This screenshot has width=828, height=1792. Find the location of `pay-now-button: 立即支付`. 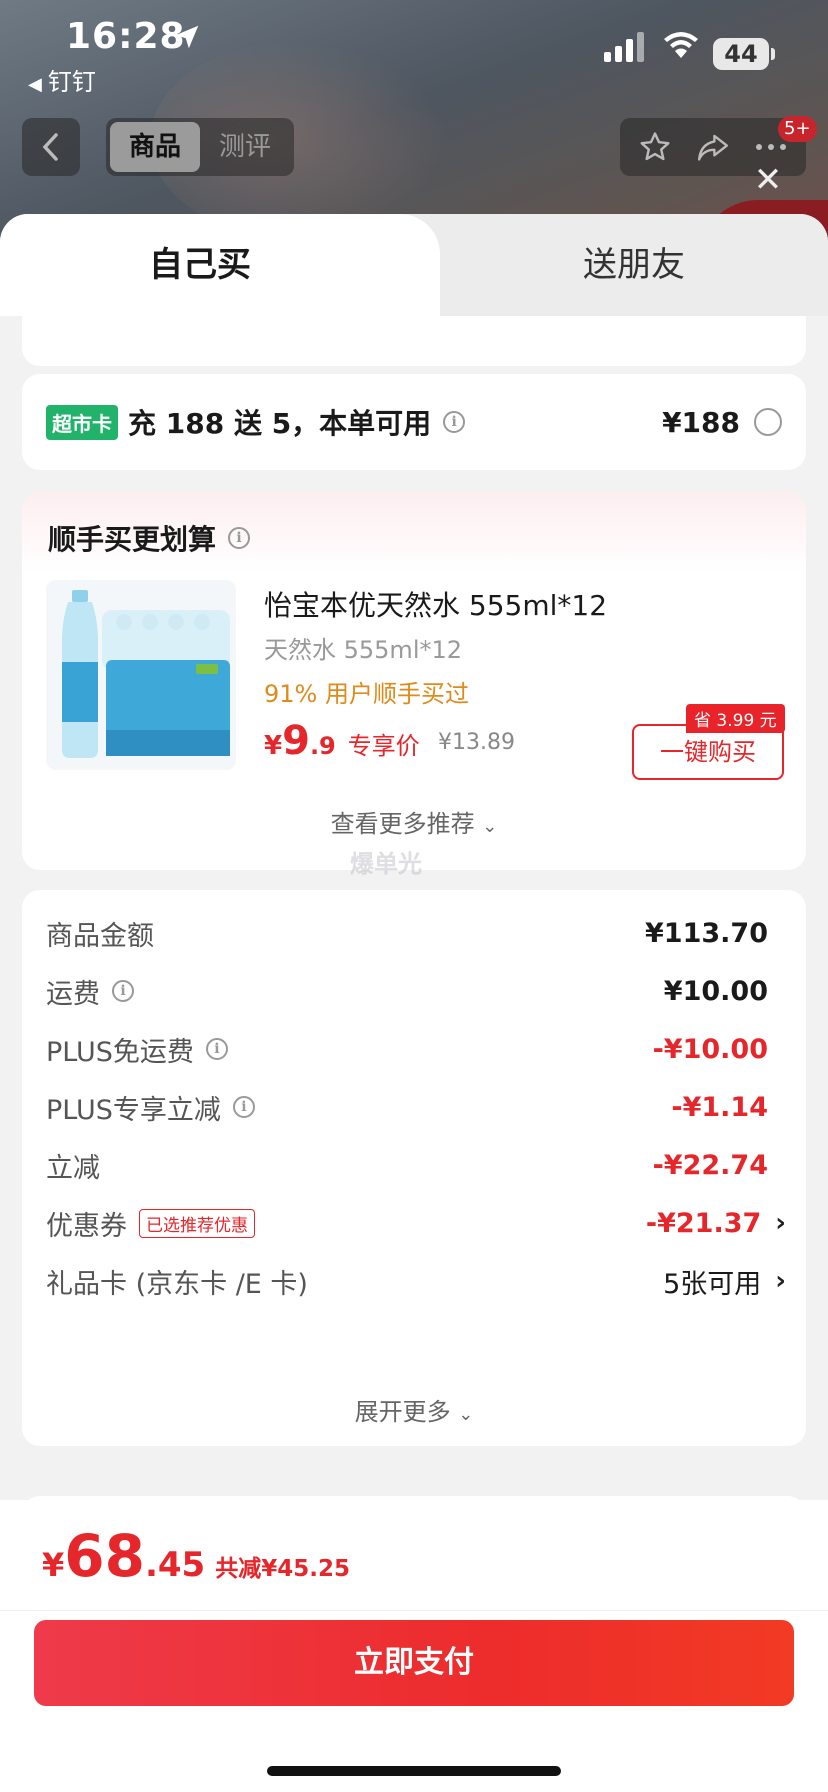

pay-now-button: 立即支付 is located at coordinates (414, 1663).